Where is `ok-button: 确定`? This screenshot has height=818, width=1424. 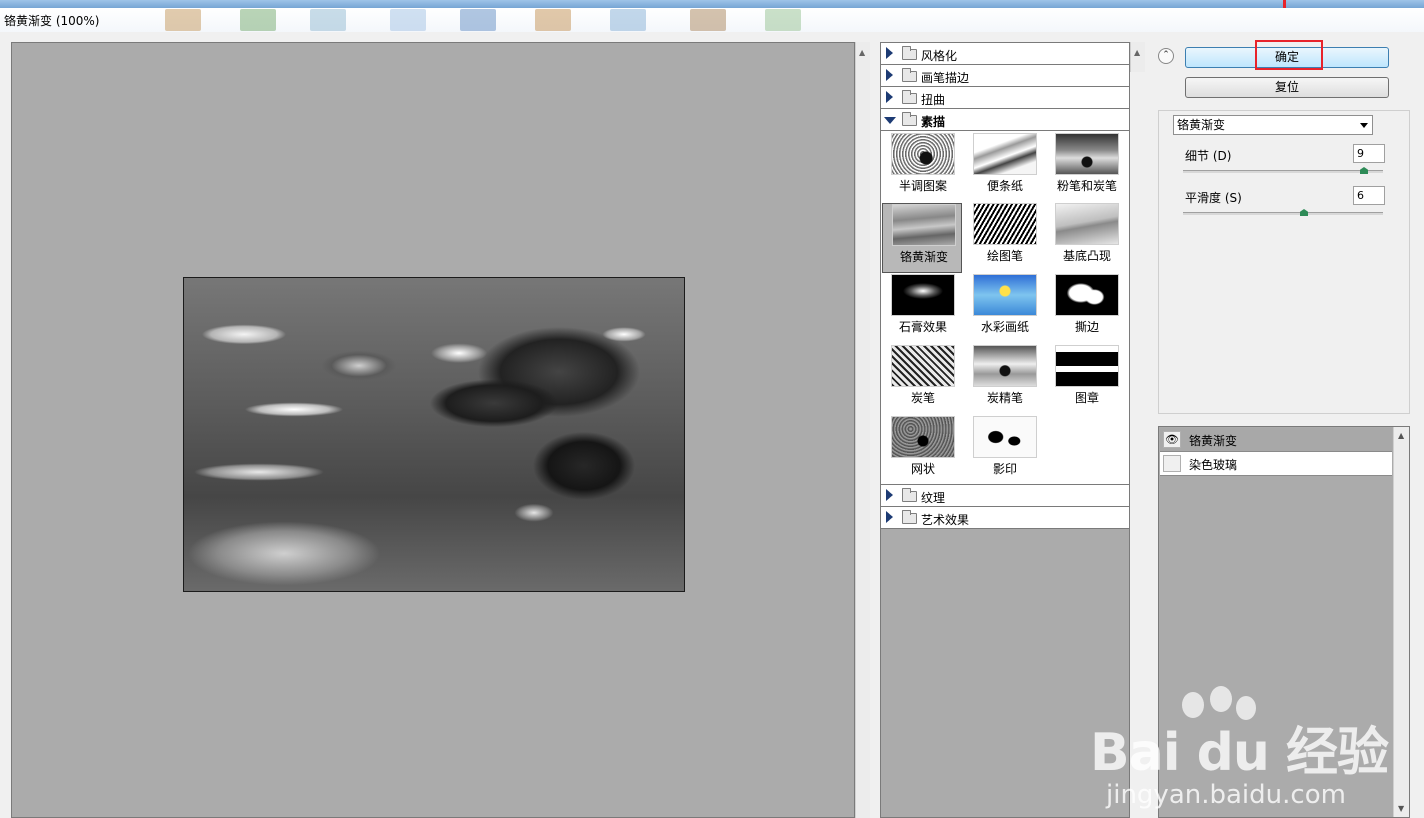
ok-button: 确定 is located at coordinates (1287, 57).